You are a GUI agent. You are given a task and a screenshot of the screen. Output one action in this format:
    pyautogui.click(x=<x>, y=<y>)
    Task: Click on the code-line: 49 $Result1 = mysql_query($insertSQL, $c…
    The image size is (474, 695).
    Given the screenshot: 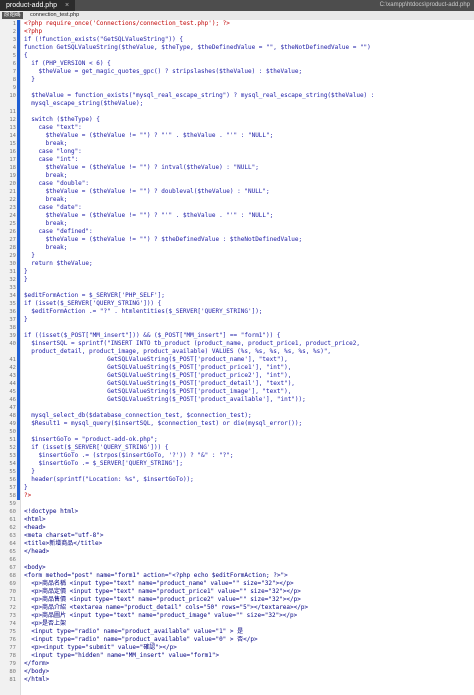 What is the action you would take?
    pyautogui.click(x=237, y=424)
    